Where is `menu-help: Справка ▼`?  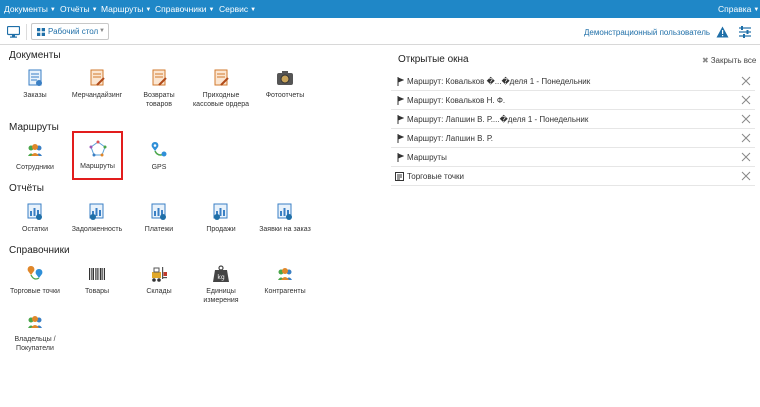 menu-help: Справка ▼ is located at coordinates (738, 9).